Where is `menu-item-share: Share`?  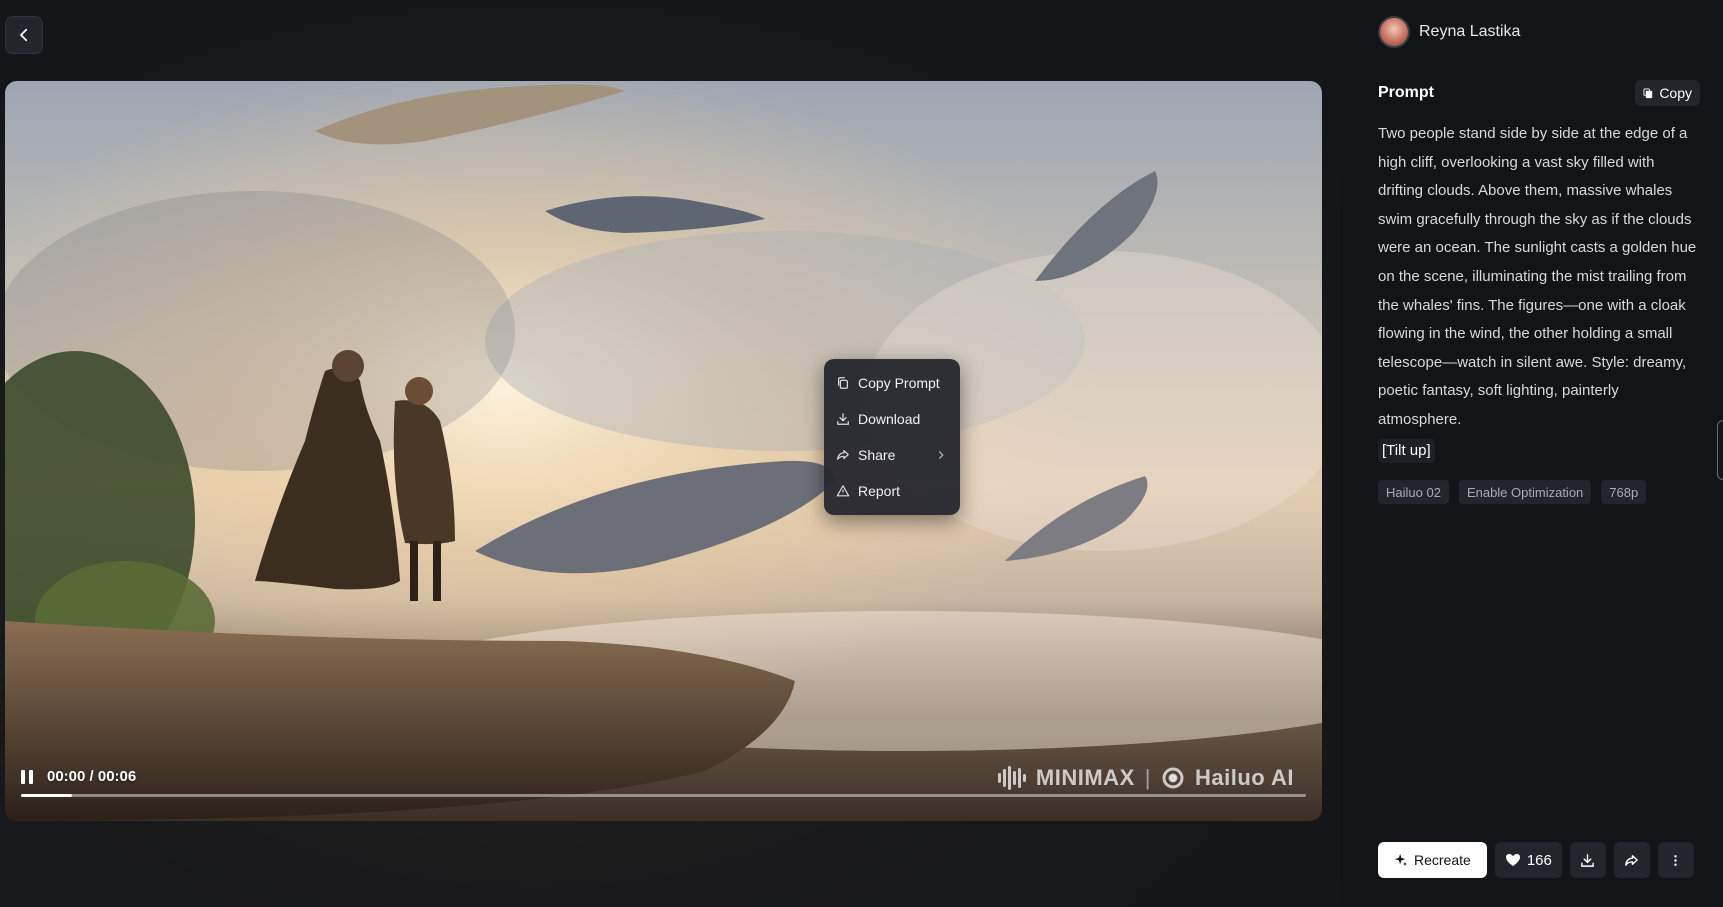
menu-item-share: Share is located at coordinates (892, 455).